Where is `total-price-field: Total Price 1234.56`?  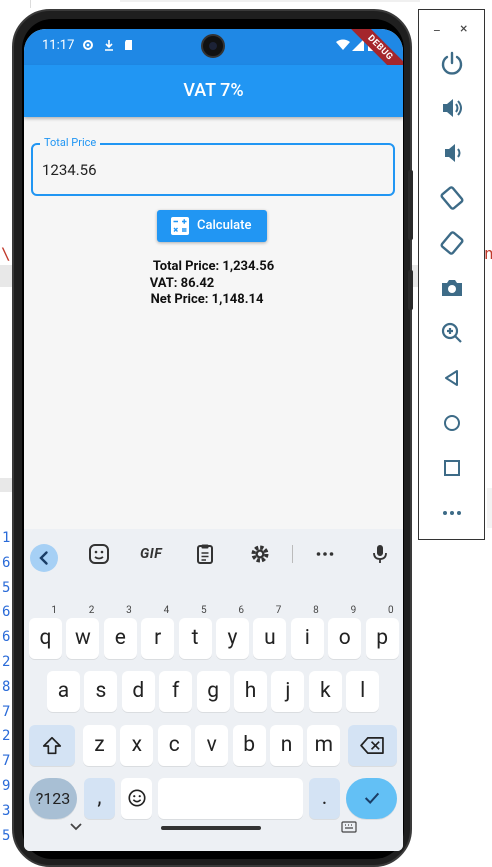
total-price-field: Total Price 1234.56 is located at coordinates (213, 166).